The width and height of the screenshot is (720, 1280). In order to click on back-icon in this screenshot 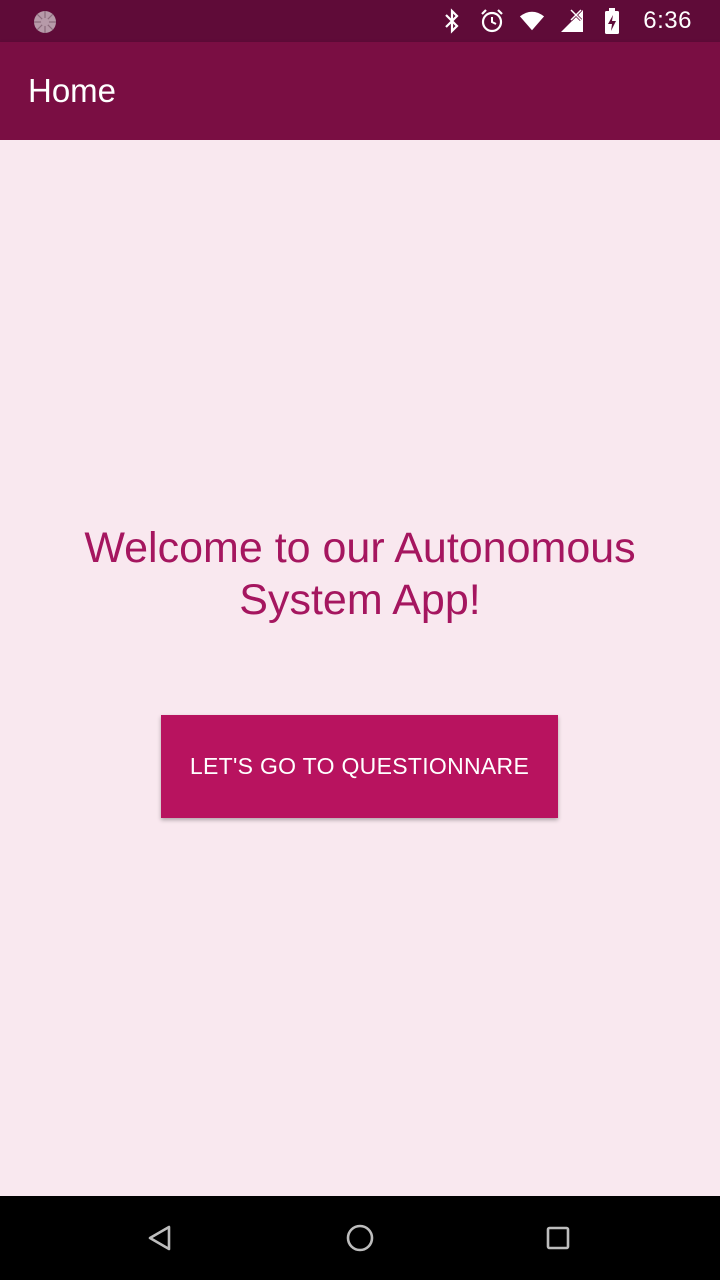, I will do `click(160, 1238)`.